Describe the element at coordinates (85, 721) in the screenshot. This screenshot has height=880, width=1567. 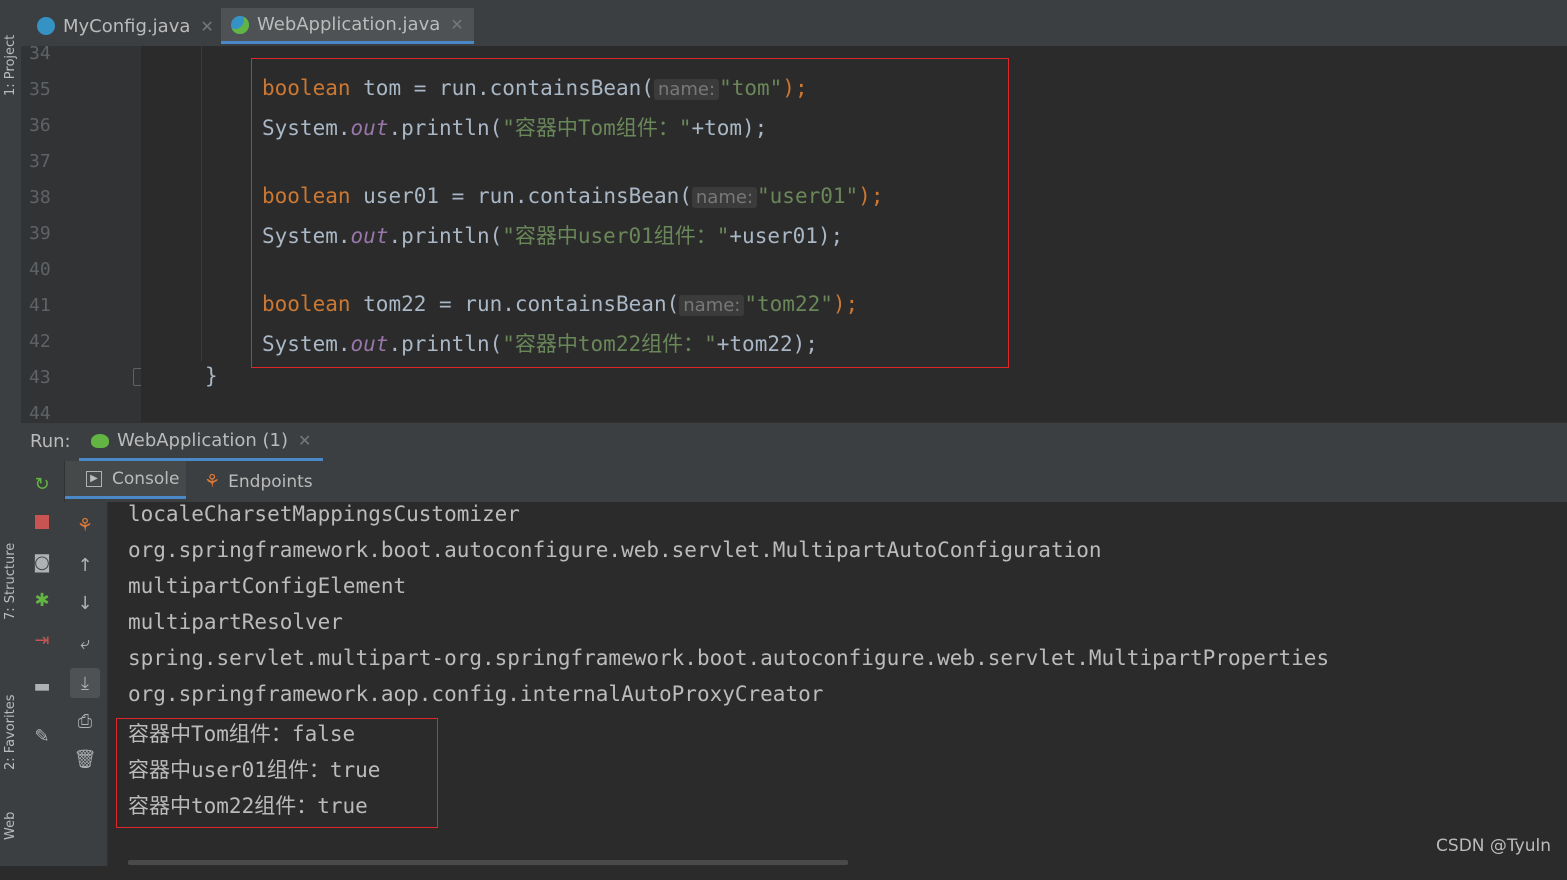
I see `print-icon: ⎙` at that location.